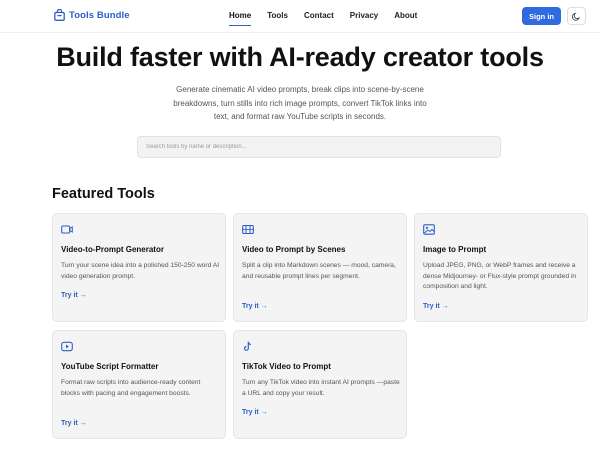 The image size is (600, 450). Describe the element at coordinates (405, 15) in the screenshot. I see `nav-link-about: About` at that location.